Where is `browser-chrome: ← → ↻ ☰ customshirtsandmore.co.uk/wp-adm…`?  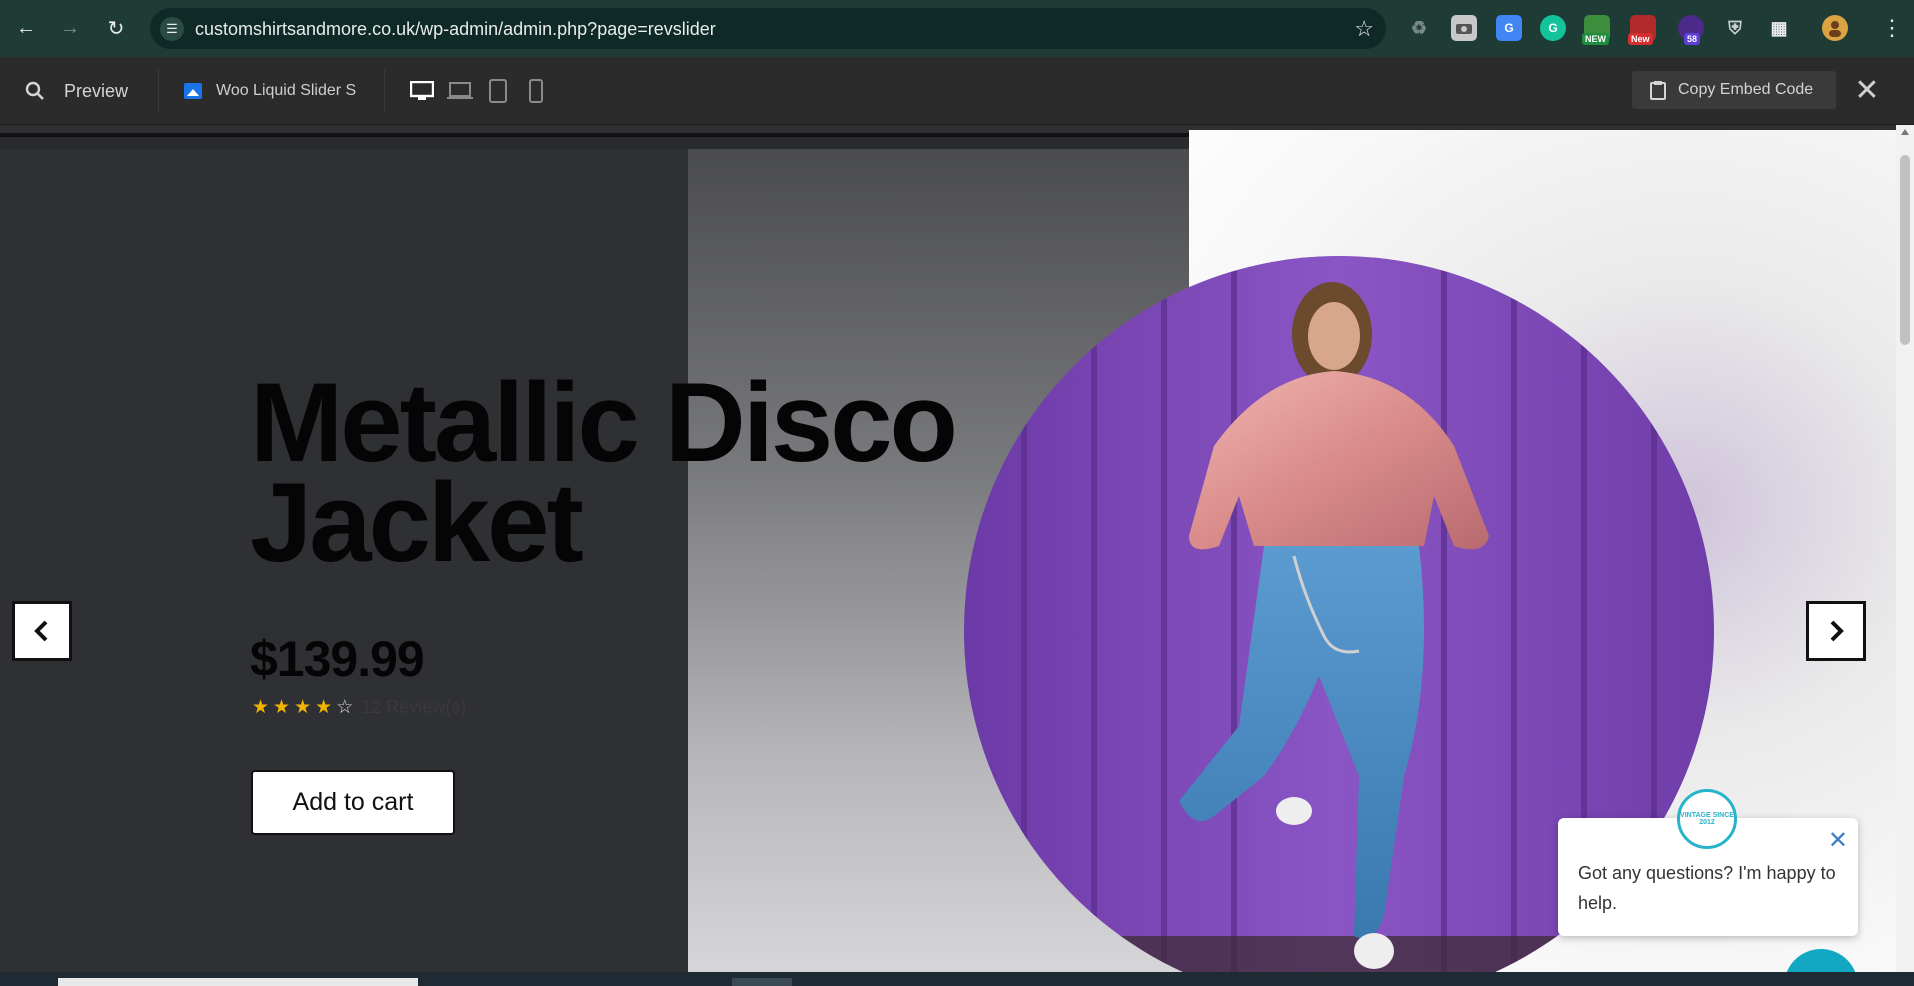 browser-chrome: ← → ↻ ☰ customshirtsandmore.co.uk/wp-adm… is located at coordinates (957, 28).